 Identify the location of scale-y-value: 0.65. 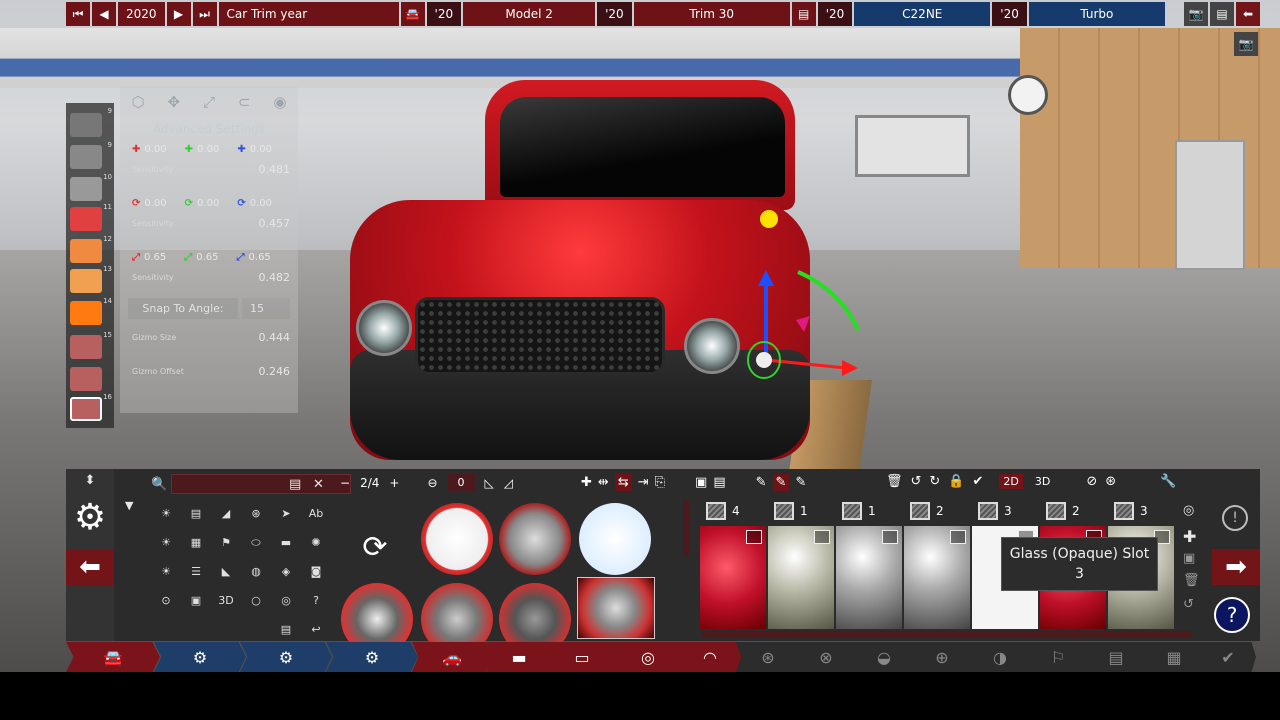
(207, 257).